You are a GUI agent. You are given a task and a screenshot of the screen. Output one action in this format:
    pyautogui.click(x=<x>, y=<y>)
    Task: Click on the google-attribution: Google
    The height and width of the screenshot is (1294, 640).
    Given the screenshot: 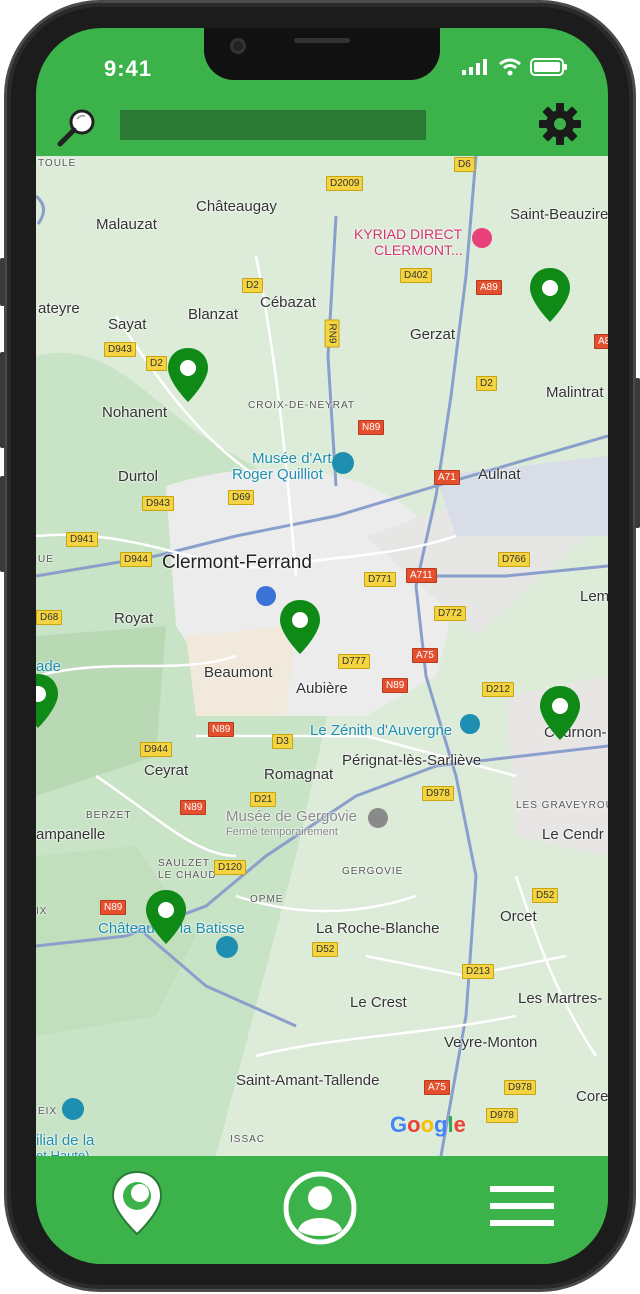 What is the action you would take?
    pyautogui.click(x=428, y=1124)
    